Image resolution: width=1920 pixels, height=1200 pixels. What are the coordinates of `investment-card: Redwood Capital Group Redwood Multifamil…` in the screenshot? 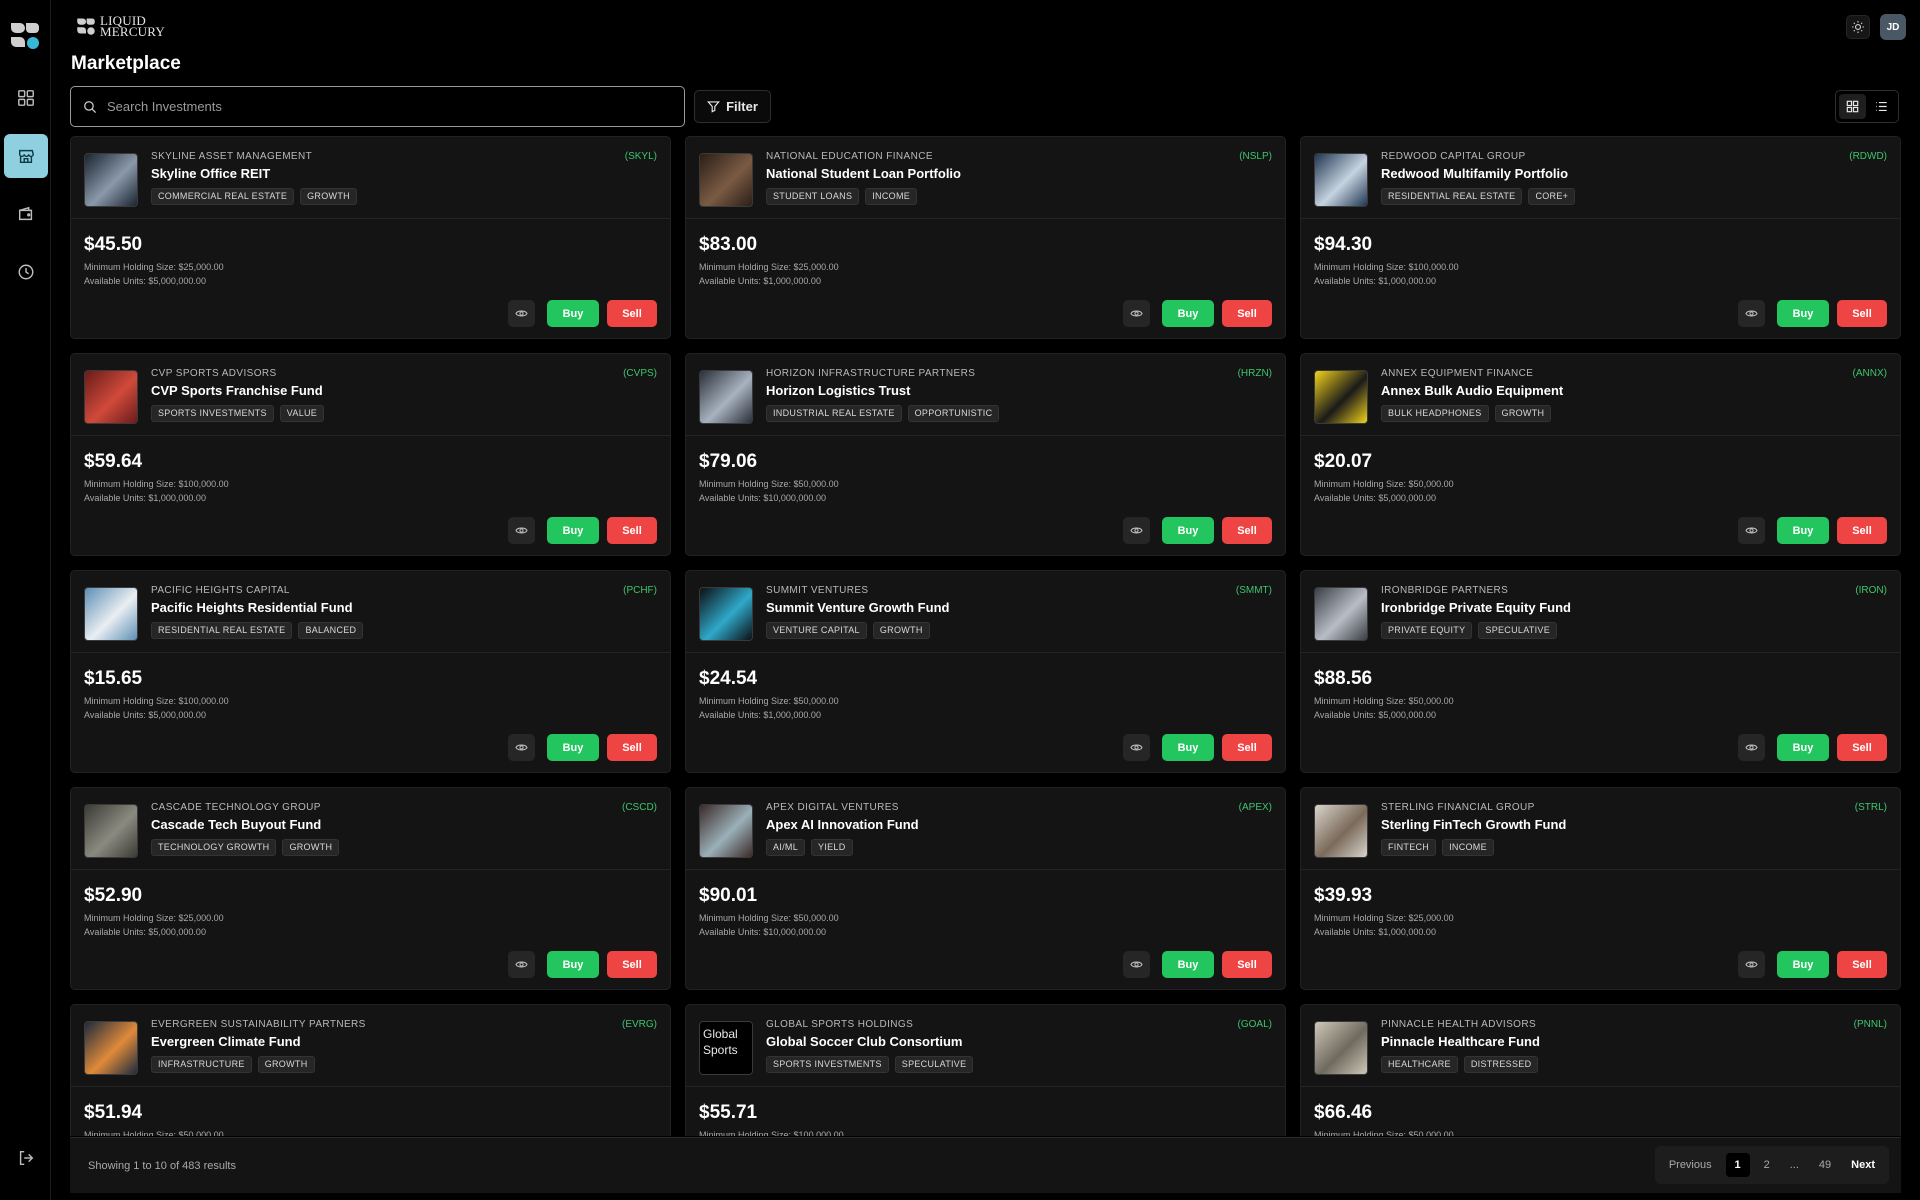 It's located at (1600, 237).